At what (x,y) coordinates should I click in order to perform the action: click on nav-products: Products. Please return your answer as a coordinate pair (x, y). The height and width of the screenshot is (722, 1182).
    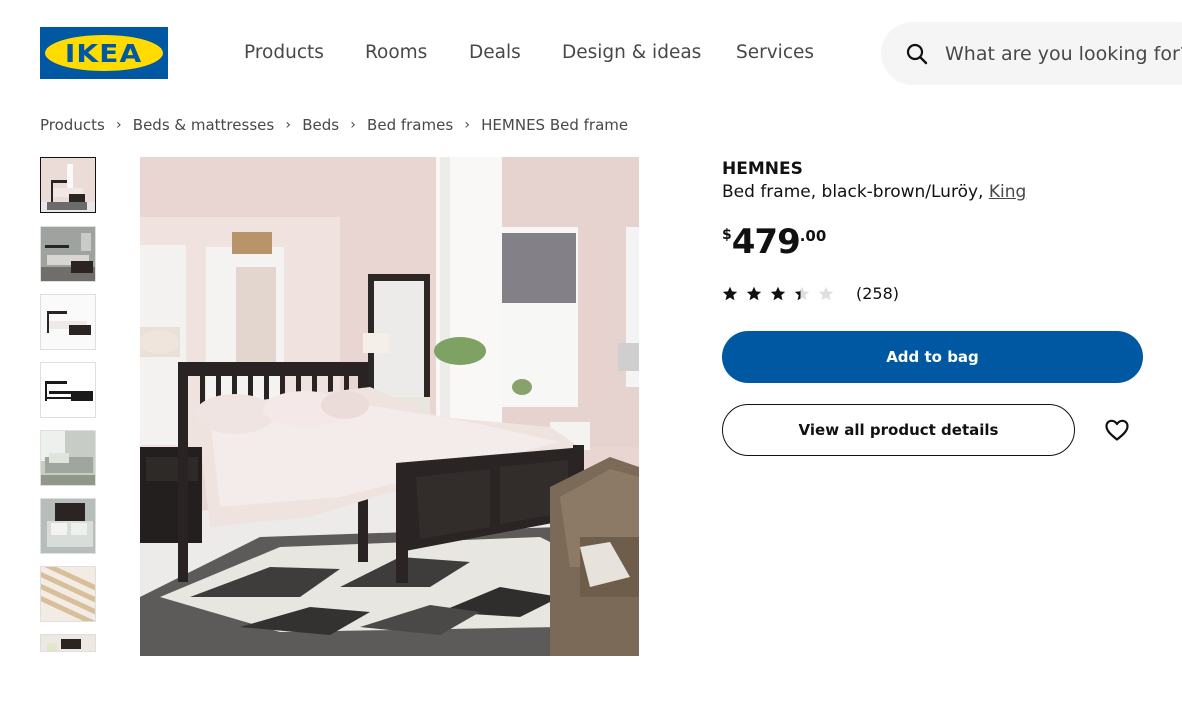
    Looking at the image, I should click on (284, 52).